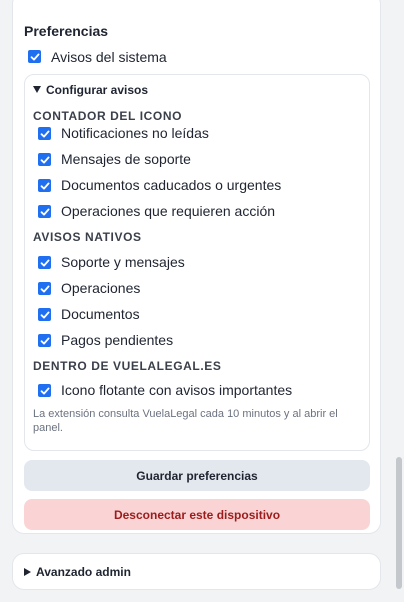  I want to click on section-icon-counter: CONTADOR DEL ICONO, so click(108, 116).